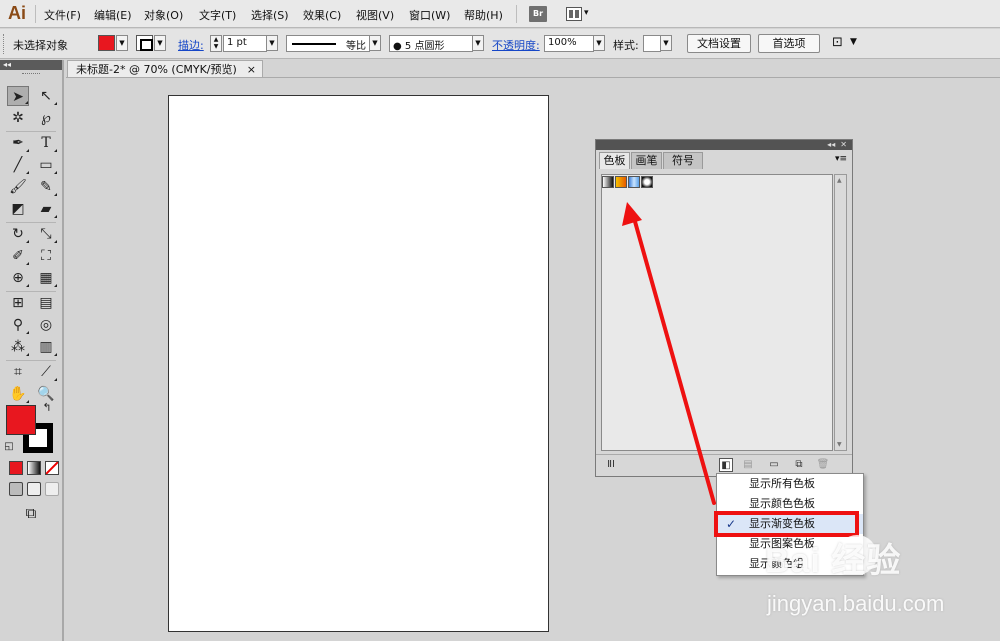  What do you see at coordinates (144, 43) in the screenshot?
I see `stroke-color-swatch` at bounding box center [144, 43].